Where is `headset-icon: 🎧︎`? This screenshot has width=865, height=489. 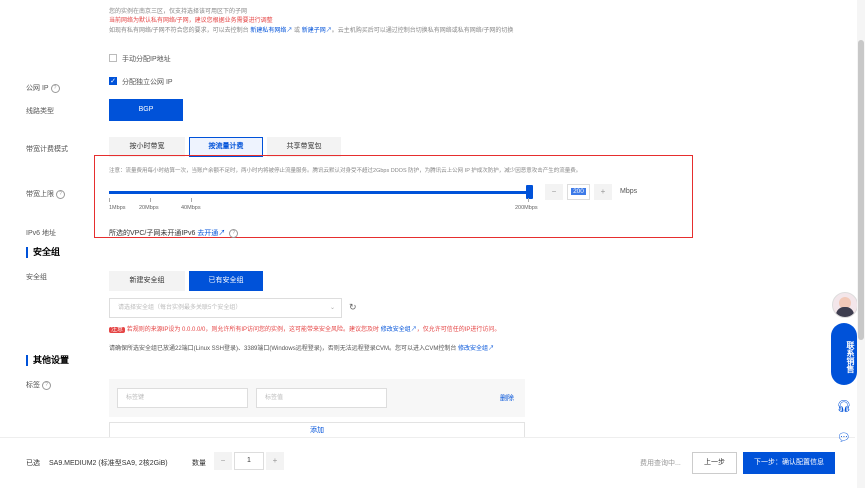
headset-icon: 🎧︎ is located at coordinates (844, 406).